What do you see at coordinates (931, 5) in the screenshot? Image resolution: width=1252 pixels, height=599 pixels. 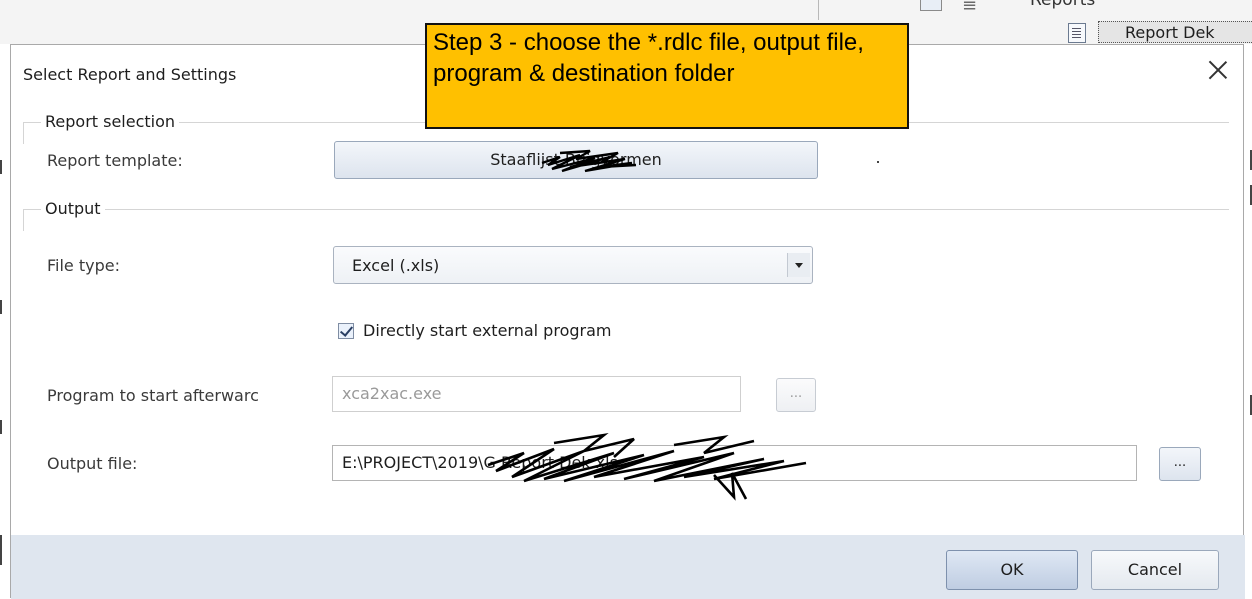 I see `folder-icon` at bounding box center [931, 5].